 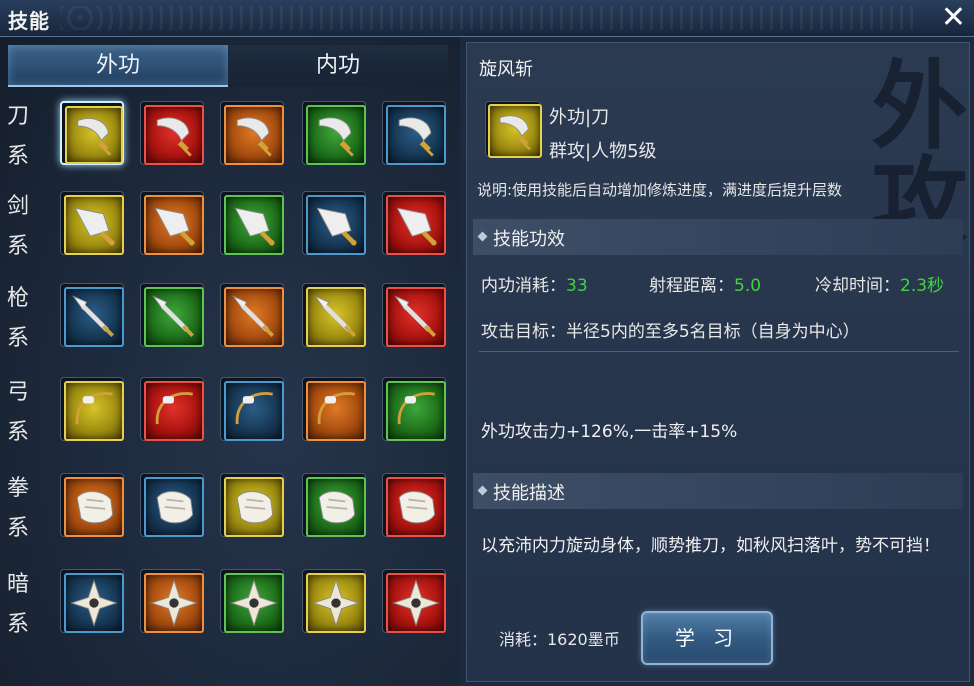 I want to click on category-row-spear: 枪系, so click(x=230, y=324).